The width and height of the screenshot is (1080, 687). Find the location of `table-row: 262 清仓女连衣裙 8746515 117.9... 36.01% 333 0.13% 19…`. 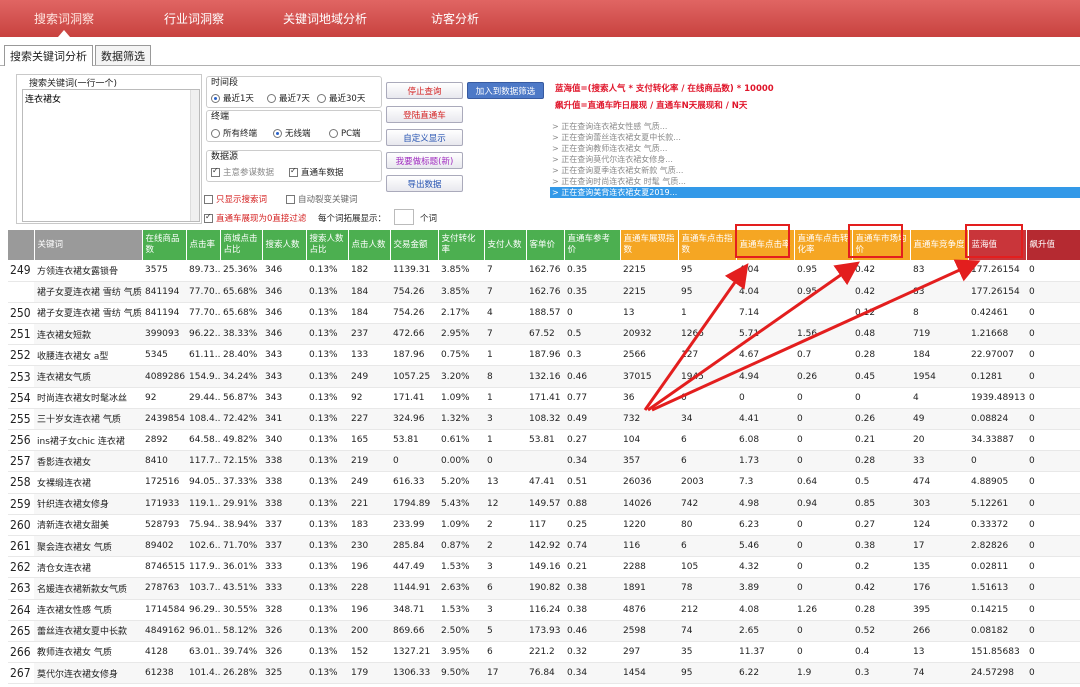

table-row: 262 清仓女连衣裙 8746515 117.9... 36.01% 333 0.13% 19… is located at coordinates (544, 567).